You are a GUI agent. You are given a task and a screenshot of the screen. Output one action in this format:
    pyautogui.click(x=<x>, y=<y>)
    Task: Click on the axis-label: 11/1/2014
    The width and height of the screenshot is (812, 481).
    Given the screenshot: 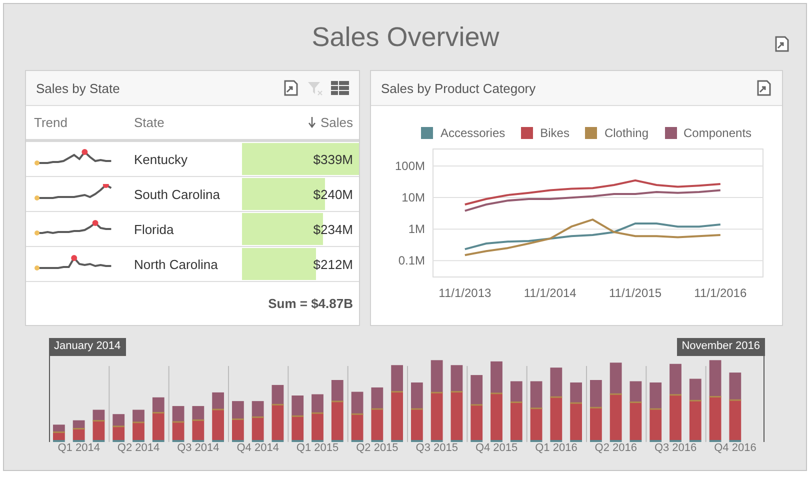 What is the action you would take?
    pyautogui.click(x=550, y=293)
    